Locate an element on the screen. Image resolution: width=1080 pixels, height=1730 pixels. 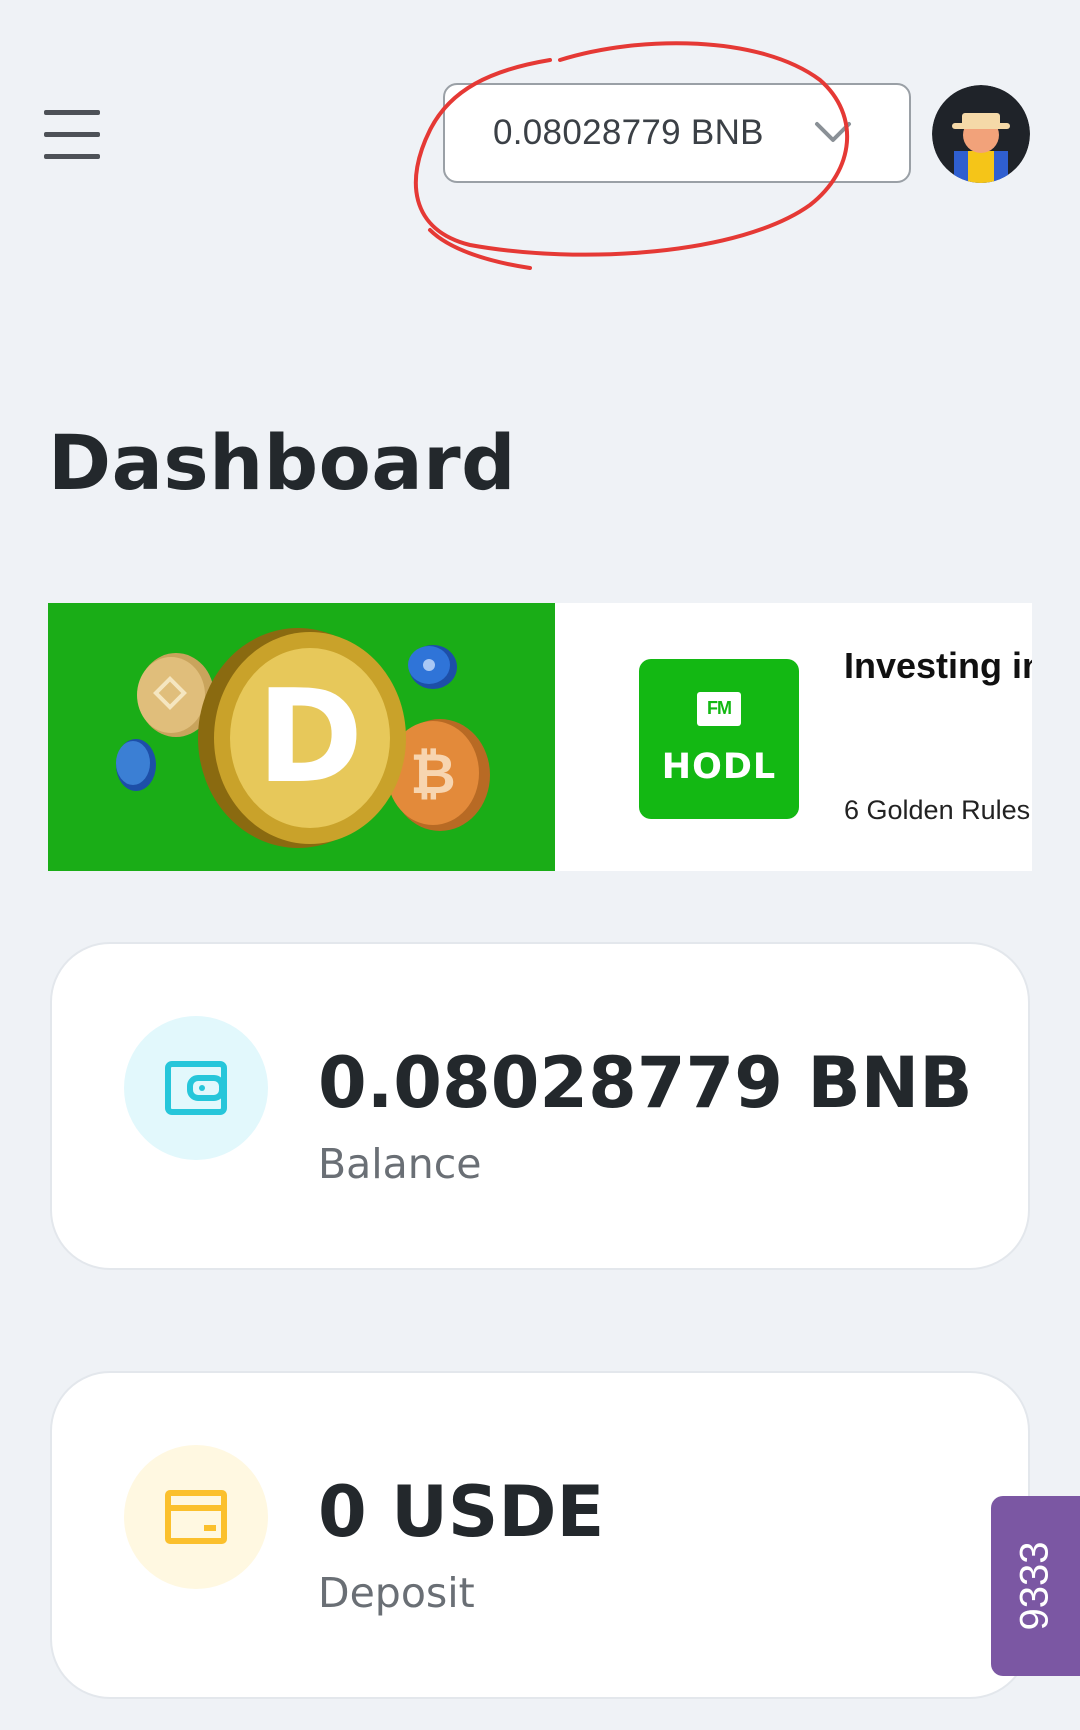
user-avatar is located at coordinates (981, 134).